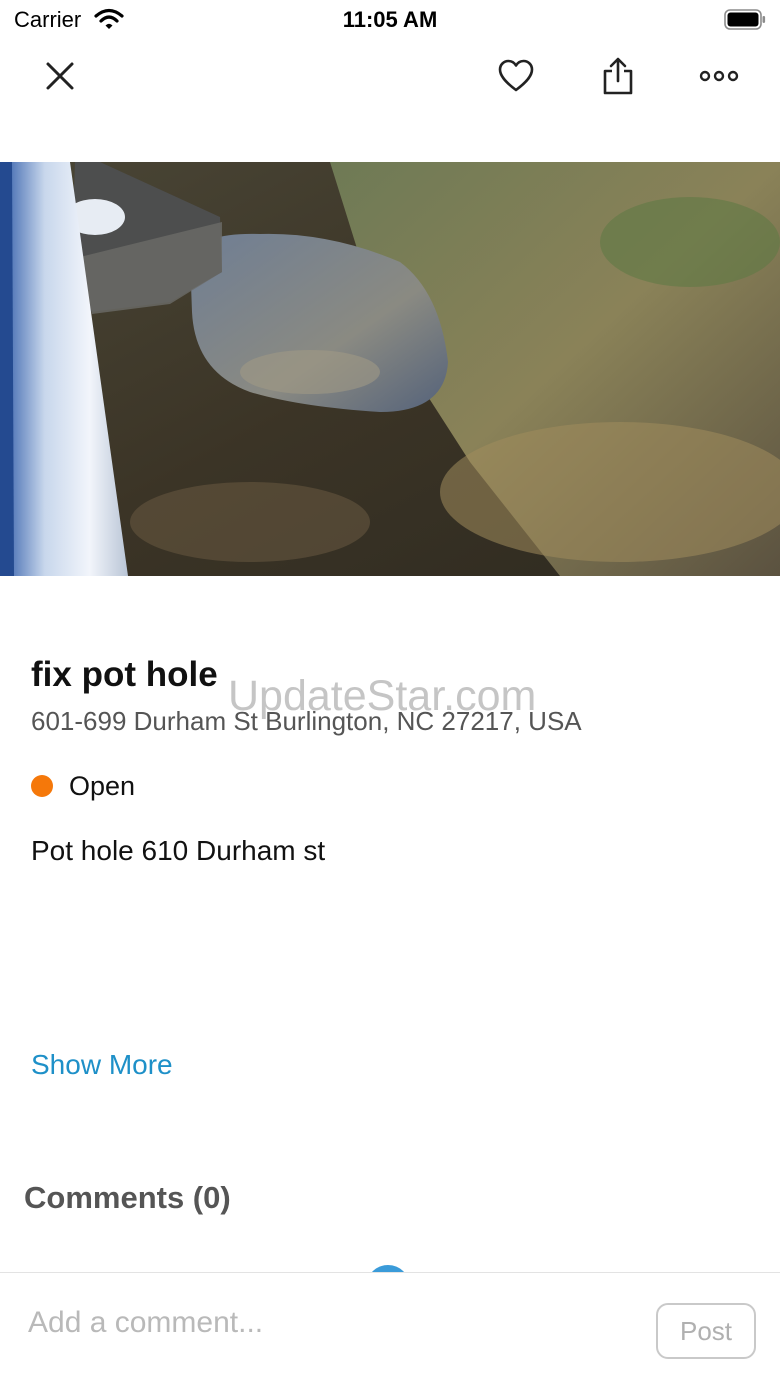  I want to click on comments-heading: Comments (0), so click(127, 1197).